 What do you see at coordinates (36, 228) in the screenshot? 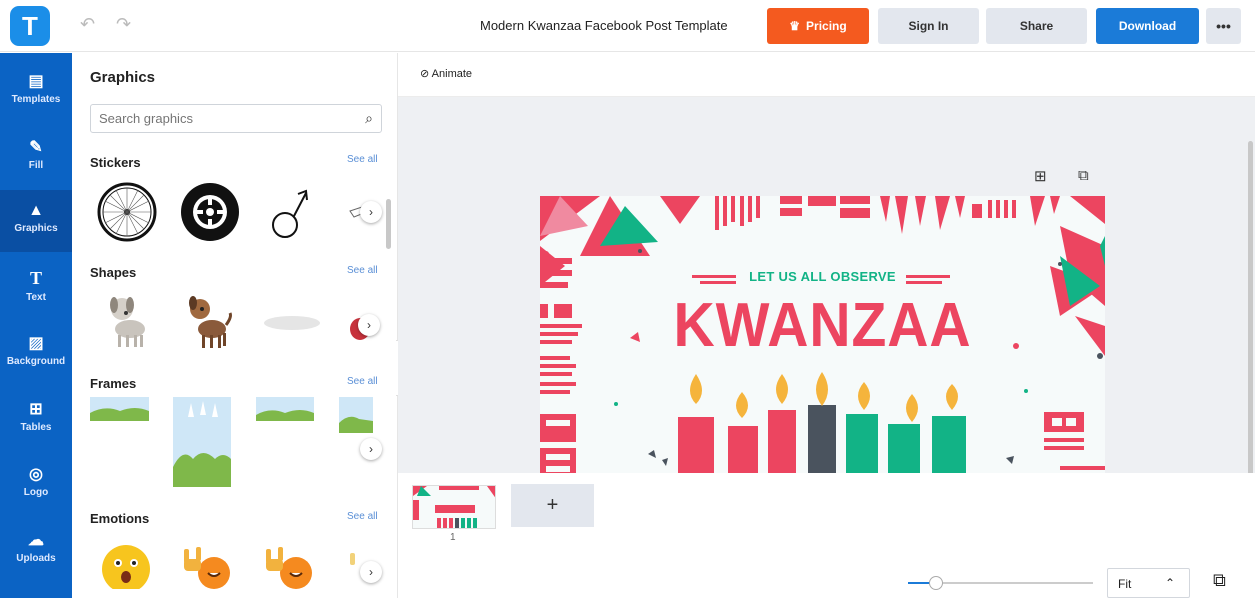
I see `nav-label: Graphics` at bounding box center [36, 228].